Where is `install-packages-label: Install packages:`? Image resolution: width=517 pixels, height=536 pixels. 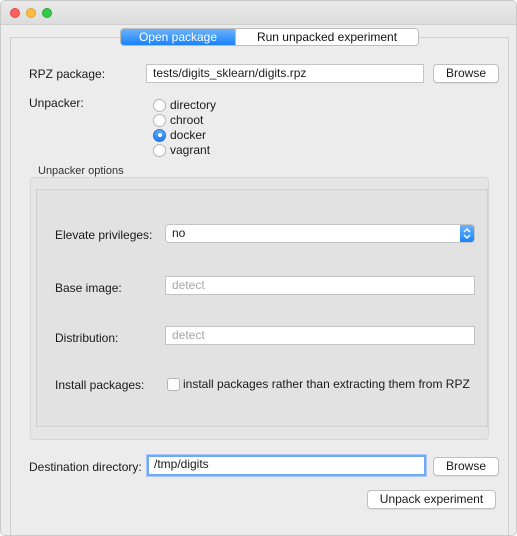 install-packages-label: Install packages: is located at coordinates (100, 385).